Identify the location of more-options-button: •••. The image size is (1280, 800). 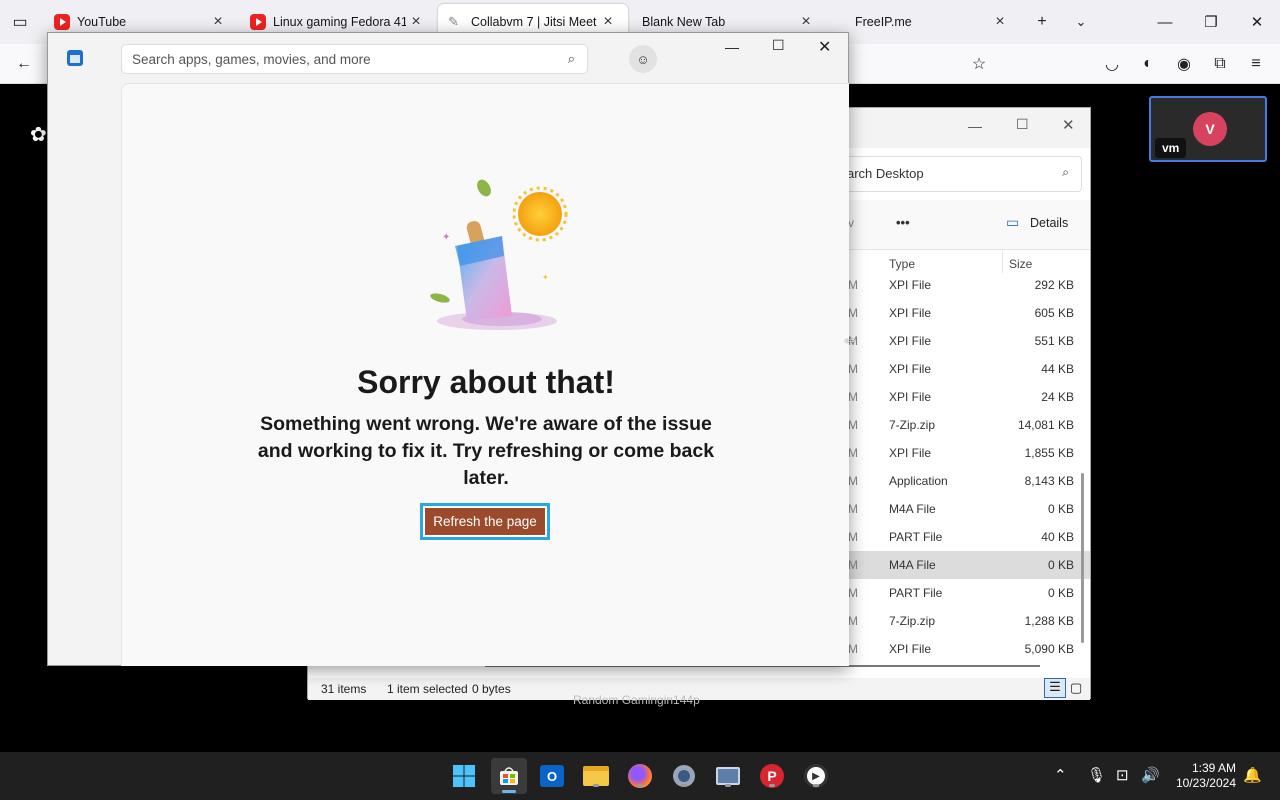
(903, 222).